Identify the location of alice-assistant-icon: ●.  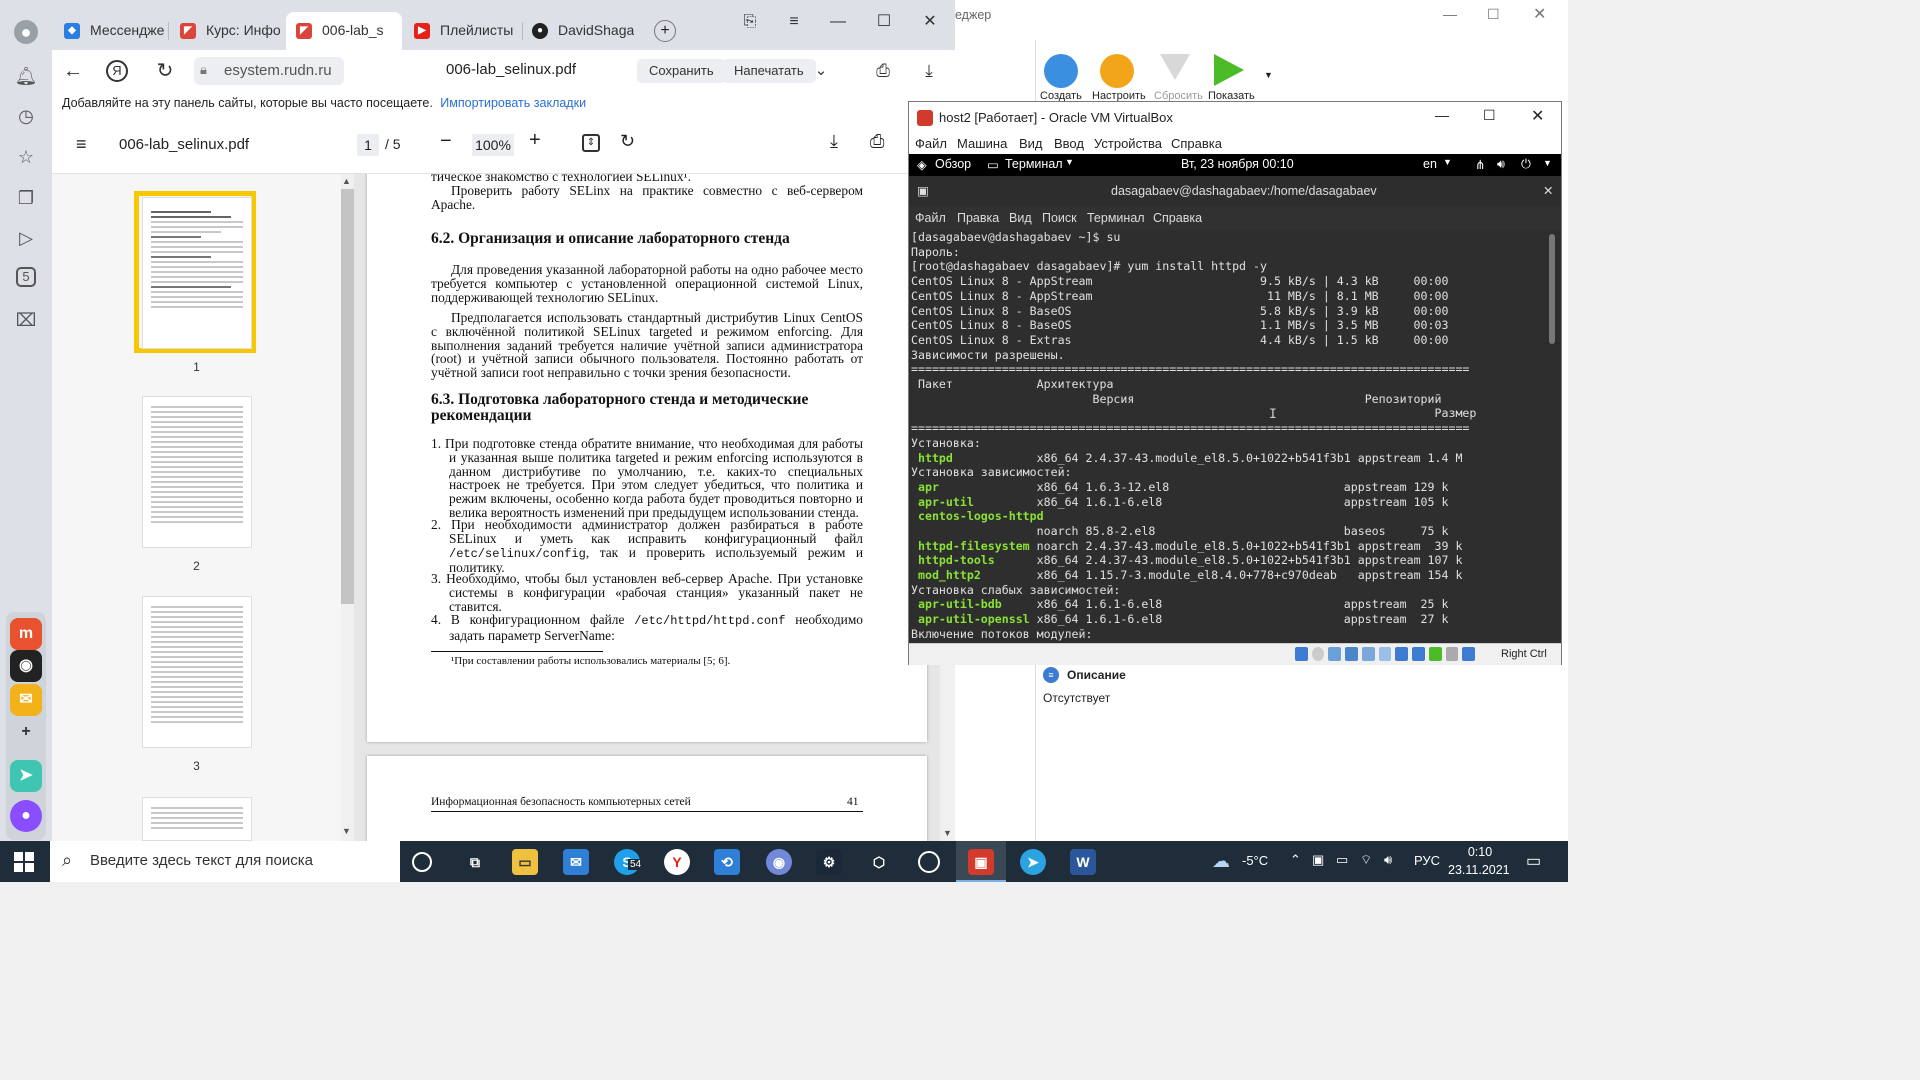
(26, 816).